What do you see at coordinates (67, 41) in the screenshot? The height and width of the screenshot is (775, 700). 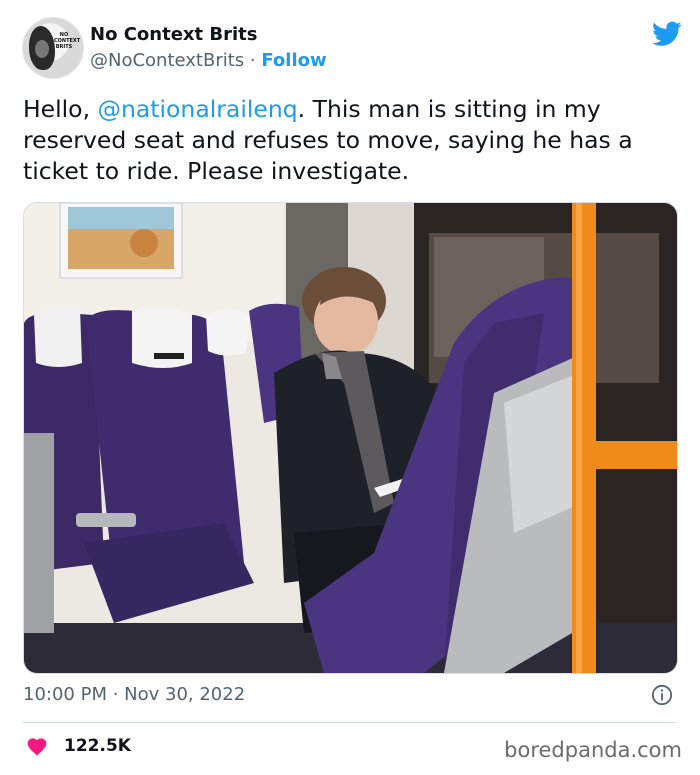 I see `avatar-logo-text: NO CONTEXT BRITS` at bounding box center [67, 41].